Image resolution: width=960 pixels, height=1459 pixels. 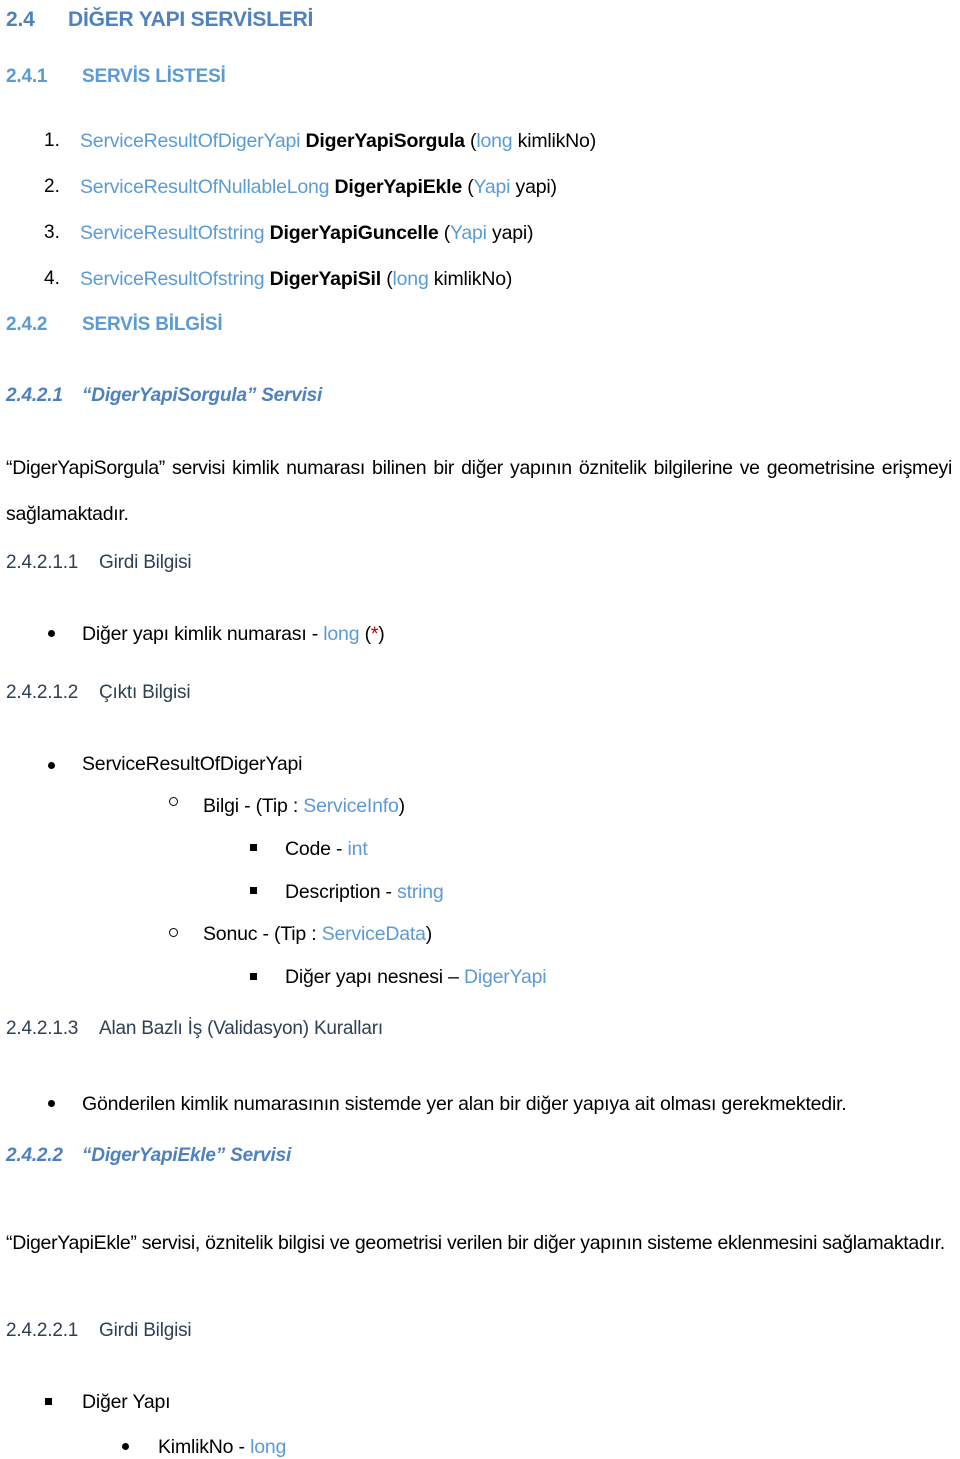 I want to click on heading-2-4-2-2-1: 2.4.2.2.1 Girdi Bilgisi, so click(x=99, y=1331).